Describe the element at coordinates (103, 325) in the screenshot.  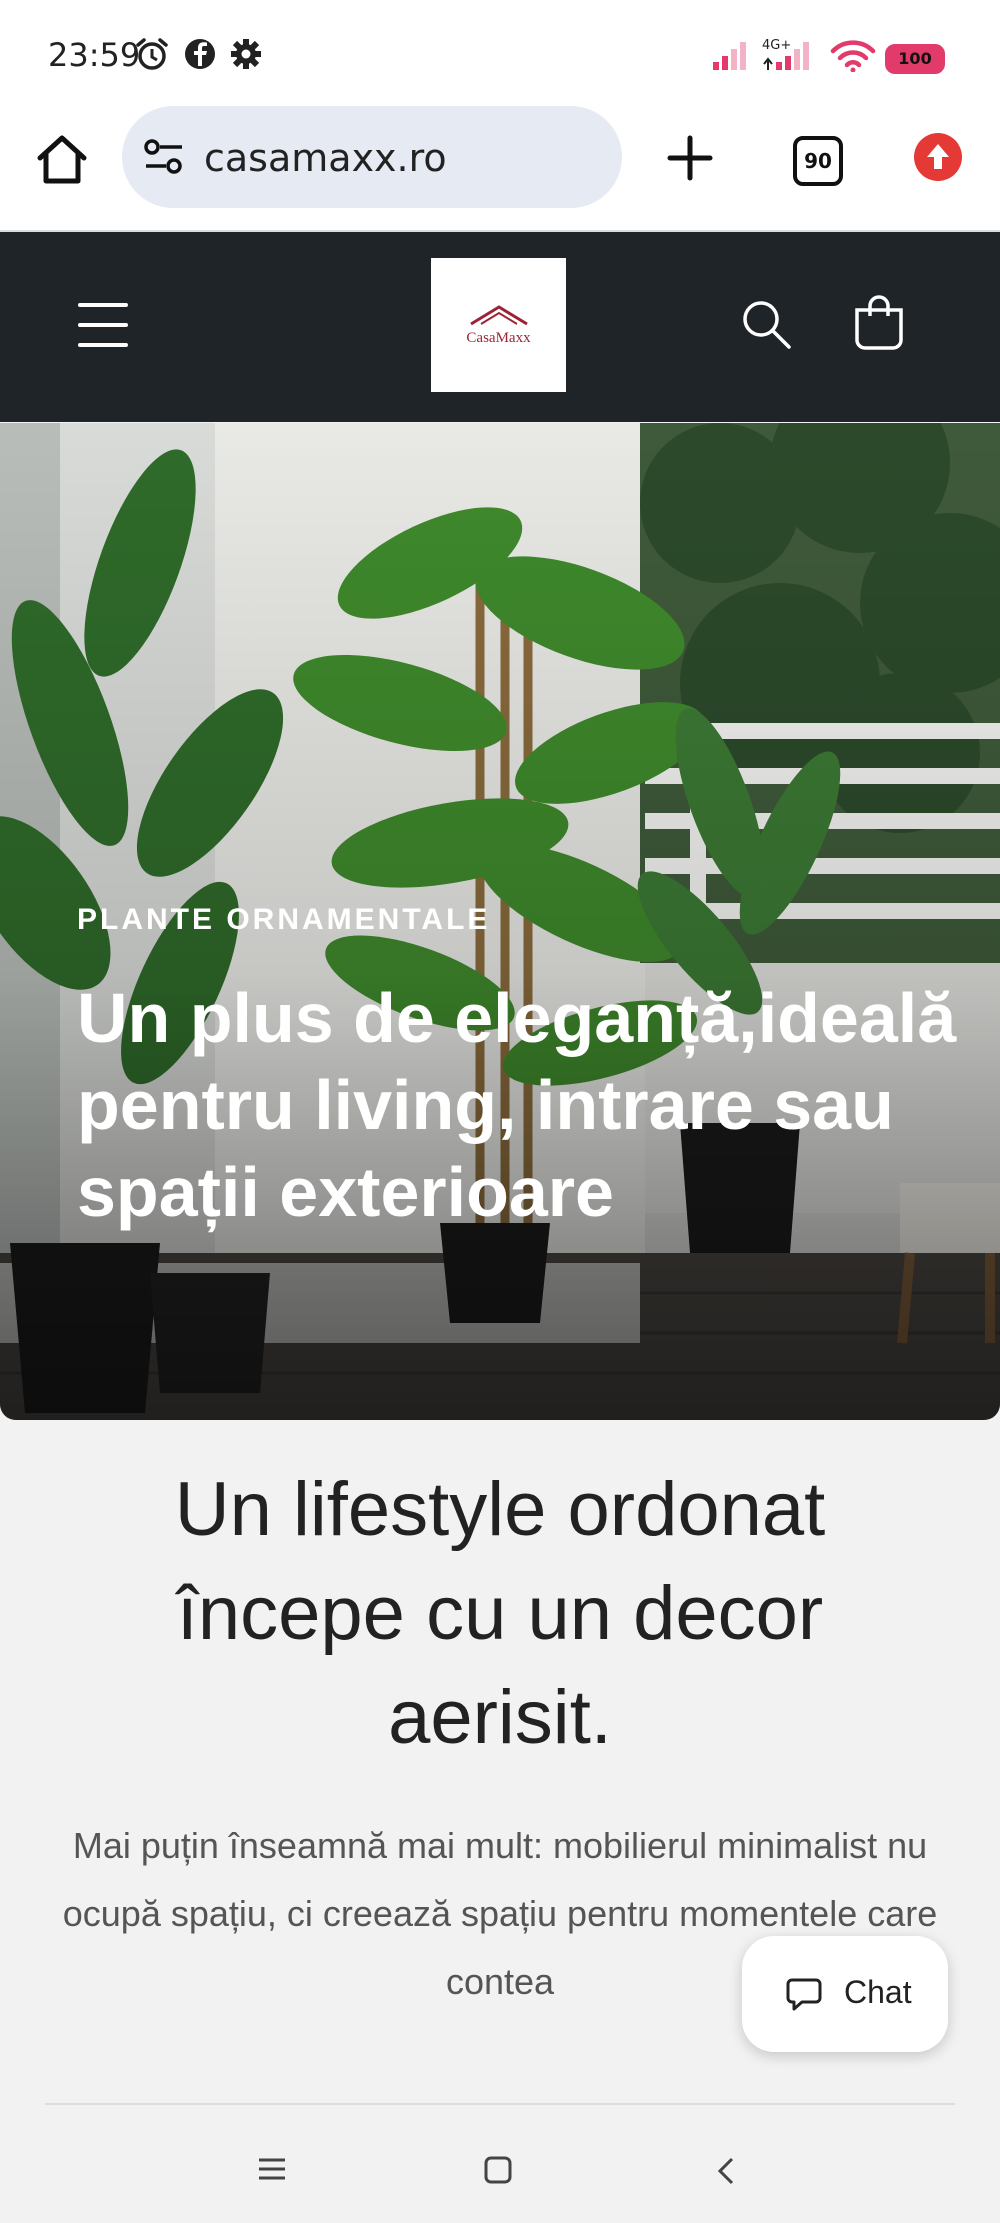
I see `menu-icon` at that location.